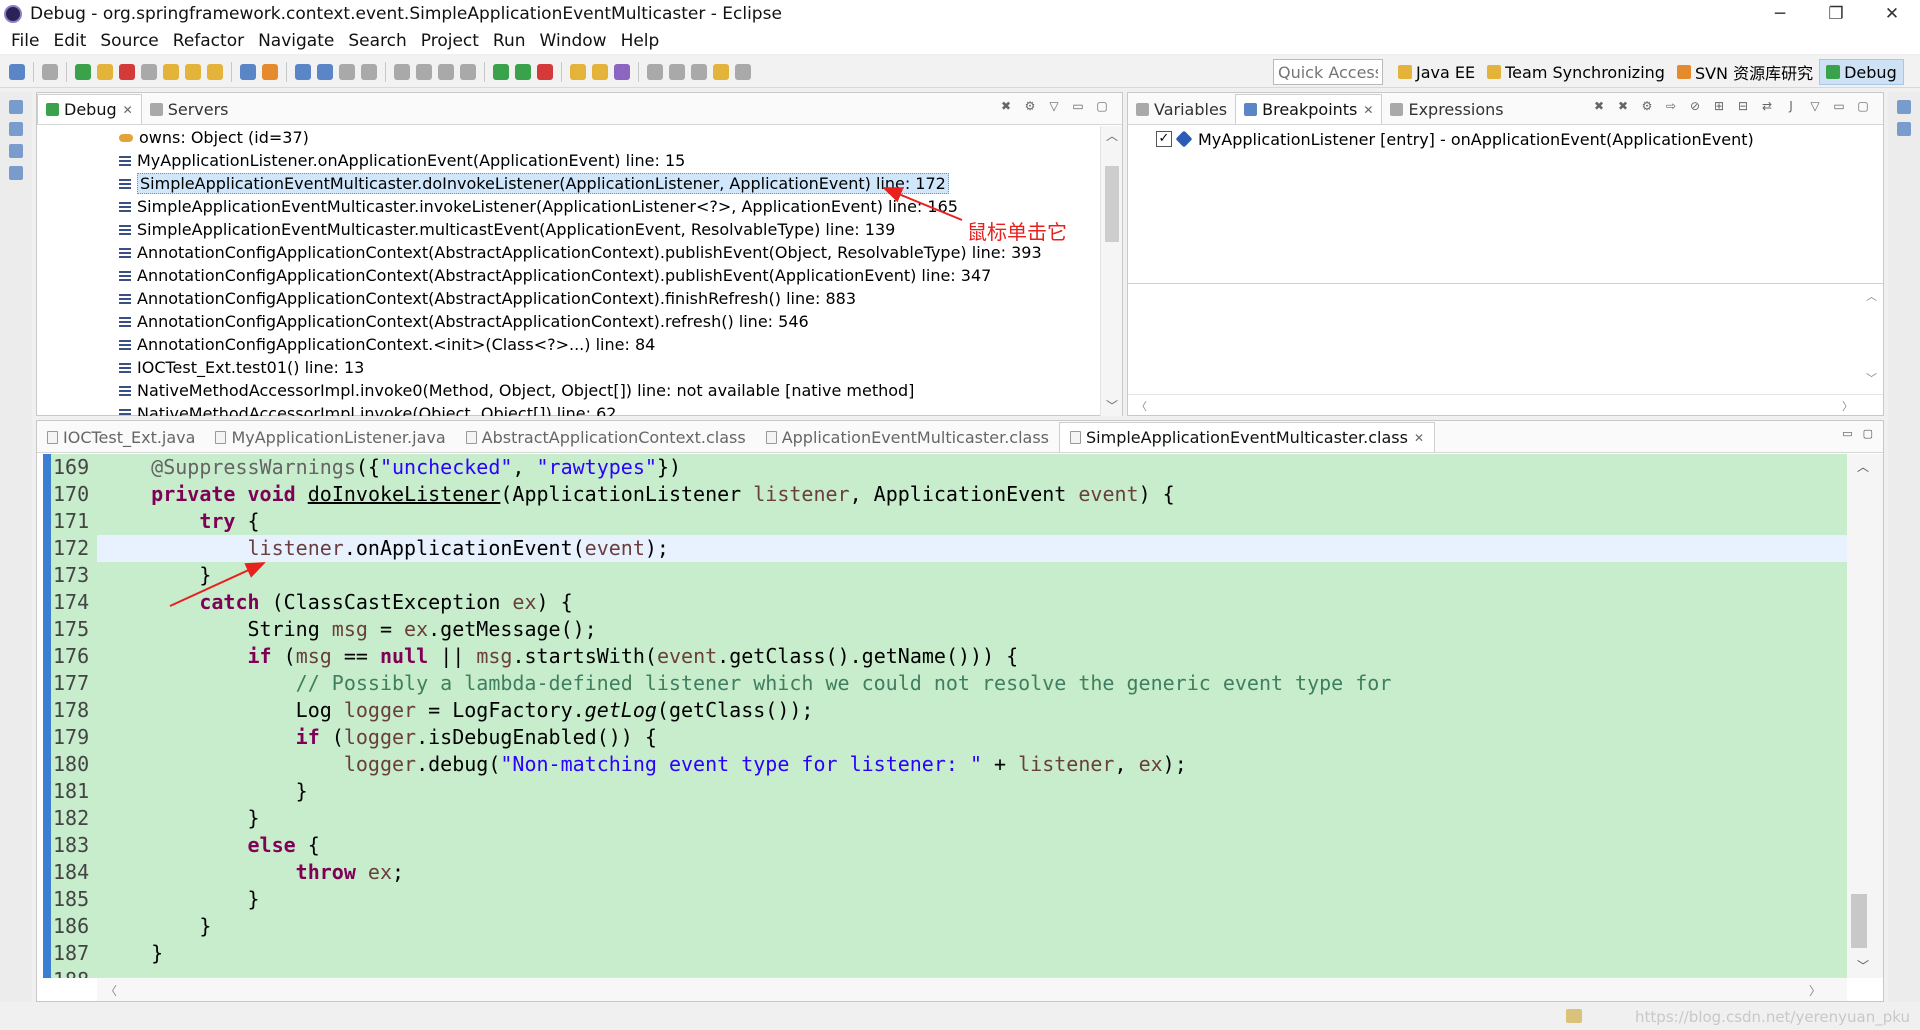 The width and height of the screenshot is (1920, 1030). I want to click on breakpoint-checkbox: ✓, so click(1164, 139).